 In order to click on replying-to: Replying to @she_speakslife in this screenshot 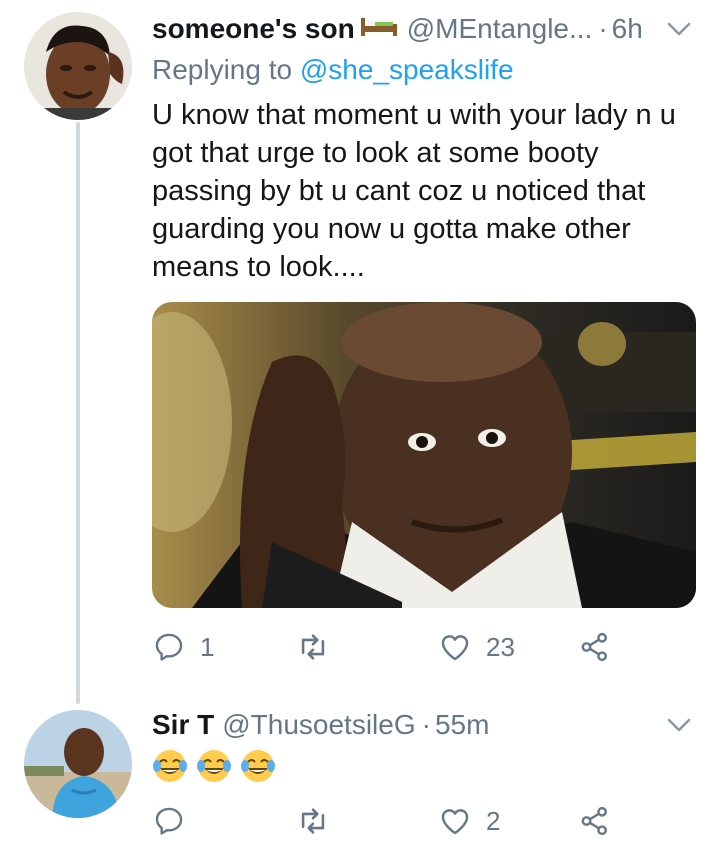, I will do `click(333, 70)`.